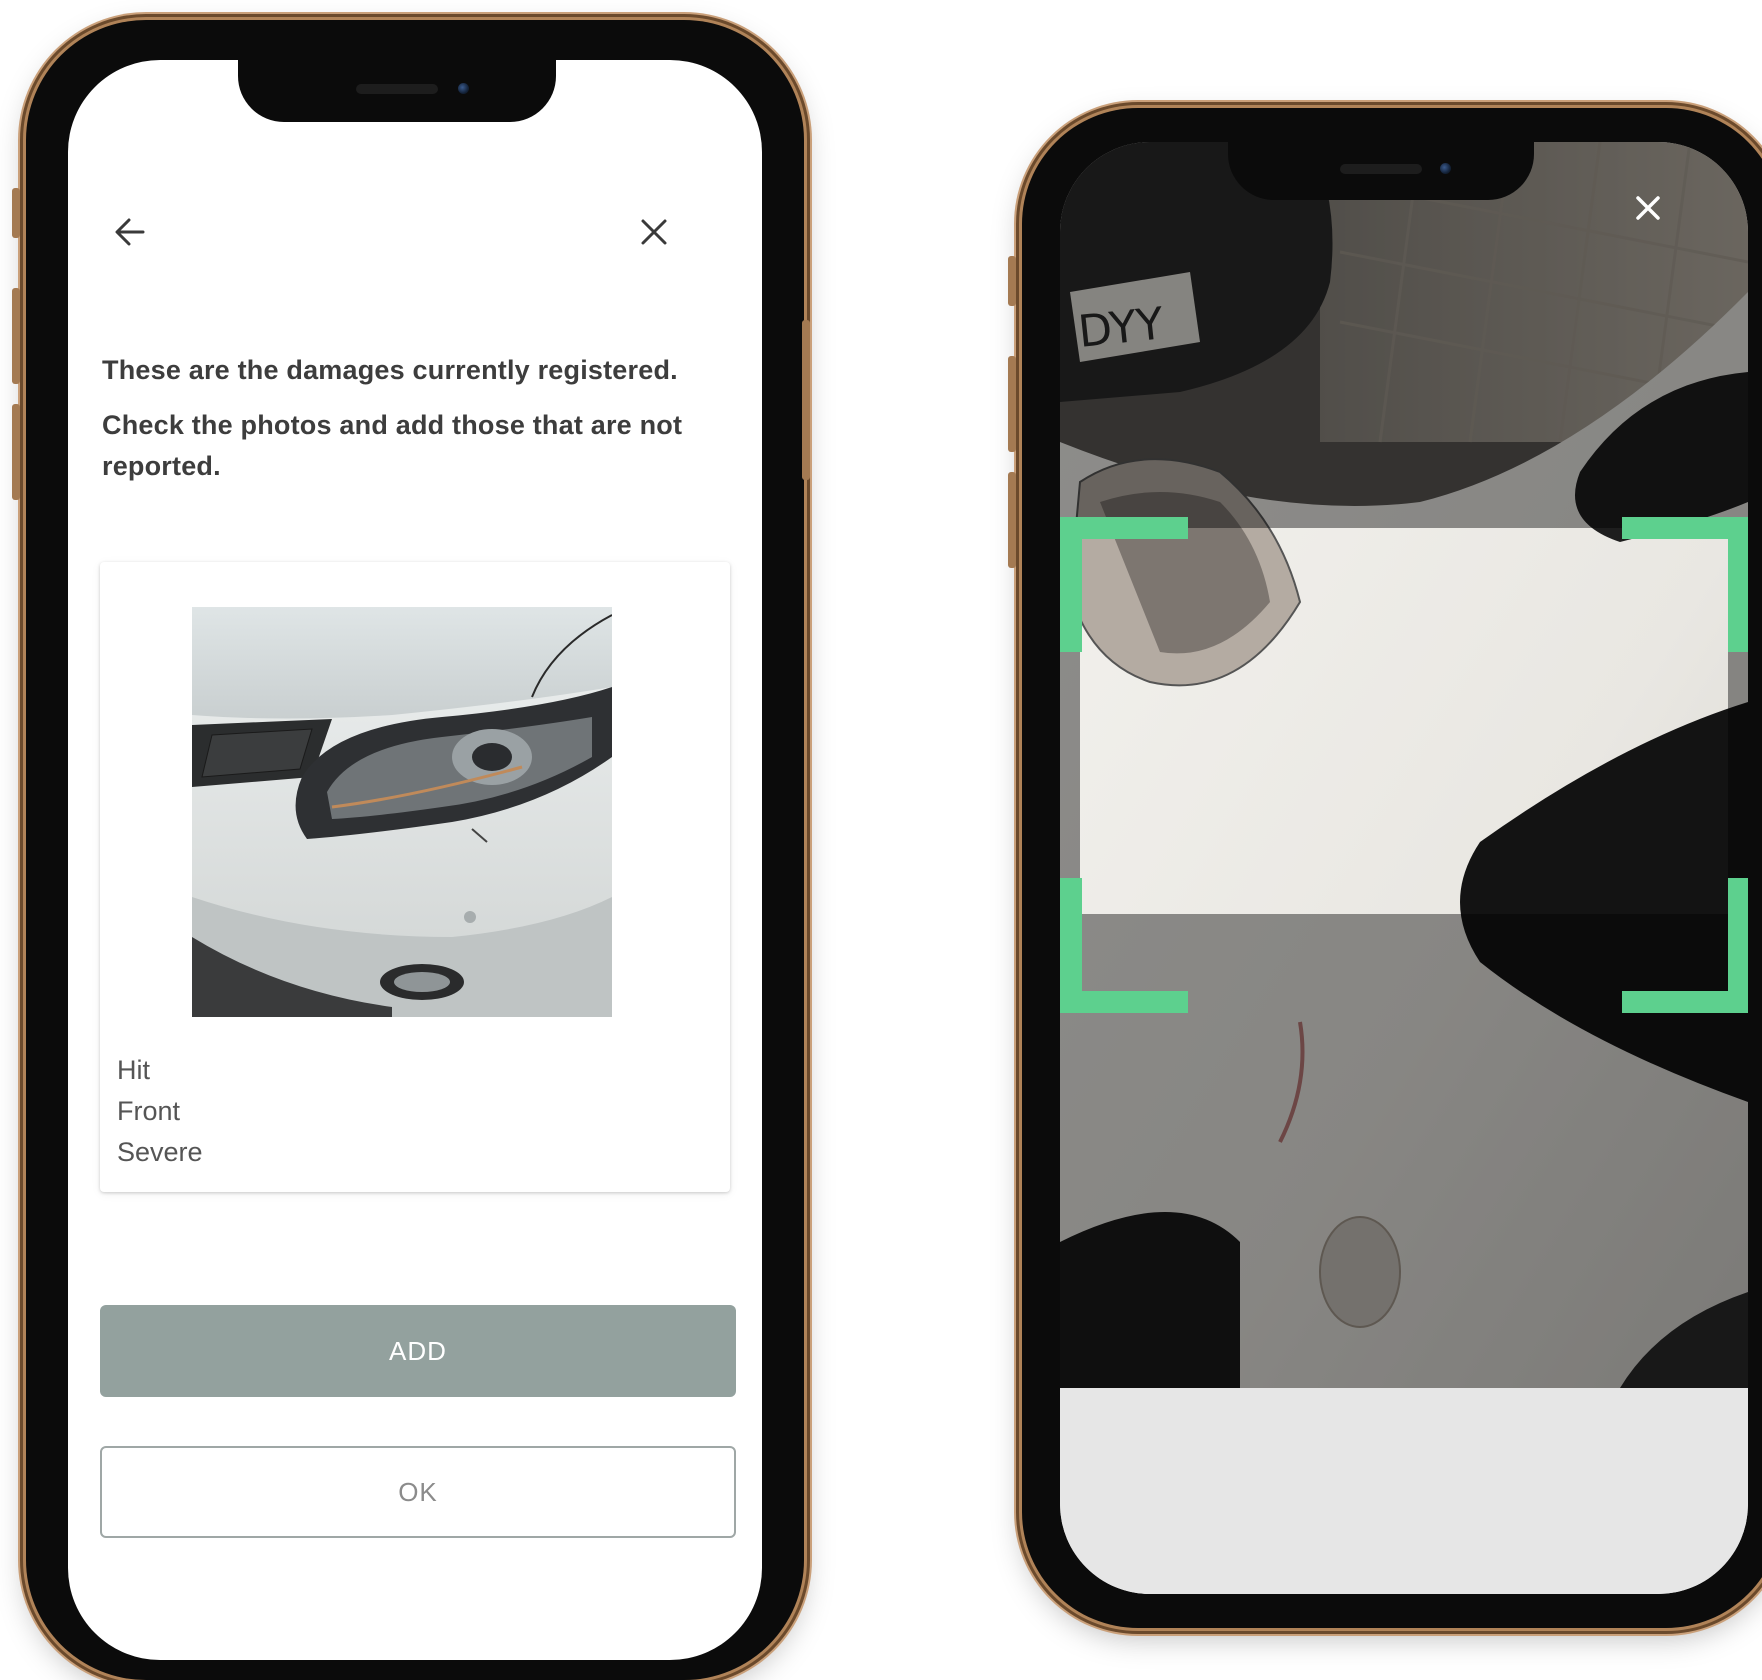 This screenshot has height=1680, width=1762. What do you see at coordinates (418, 1492) in the screenshot?
I see `ok-button: OK` at bounding box center [418, 1492].